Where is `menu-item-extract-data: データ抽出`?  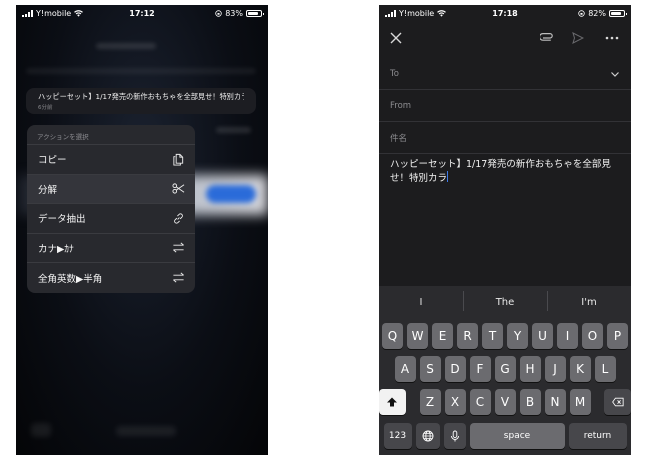 menu-item-extract-data: データ抽出 is located at coordinates (111, 219).